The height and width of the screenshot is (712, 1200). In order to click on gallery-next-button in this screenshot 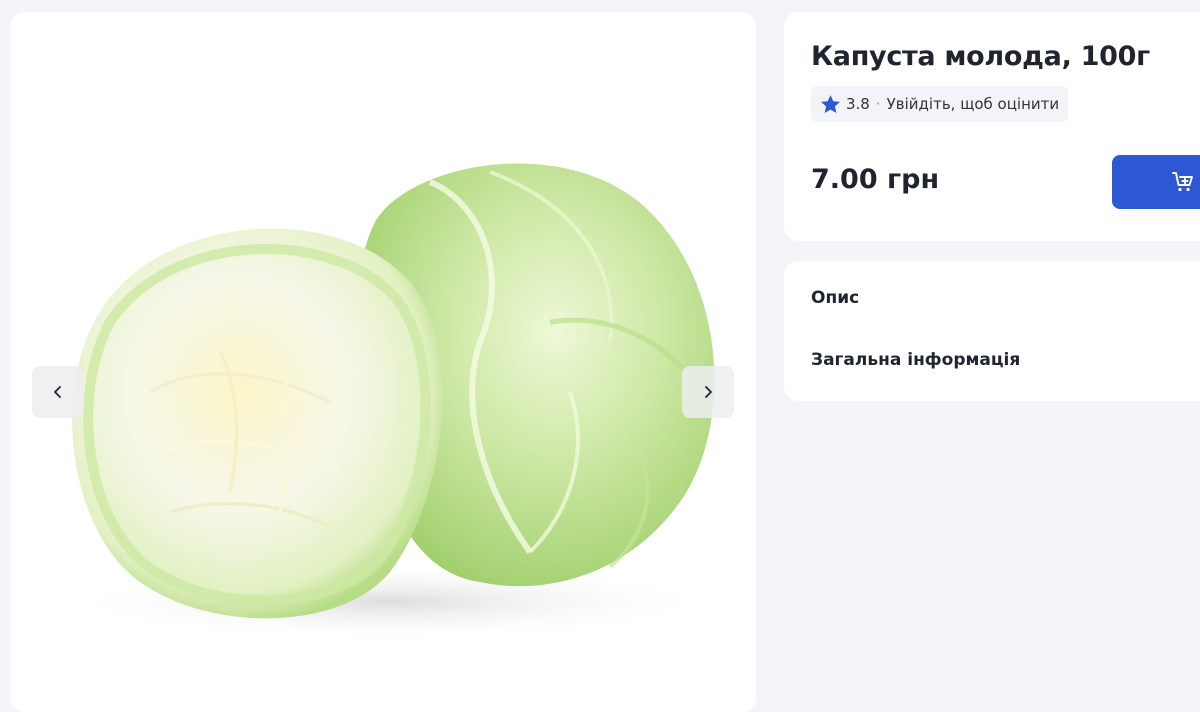, I will do `click(708, 392)`.